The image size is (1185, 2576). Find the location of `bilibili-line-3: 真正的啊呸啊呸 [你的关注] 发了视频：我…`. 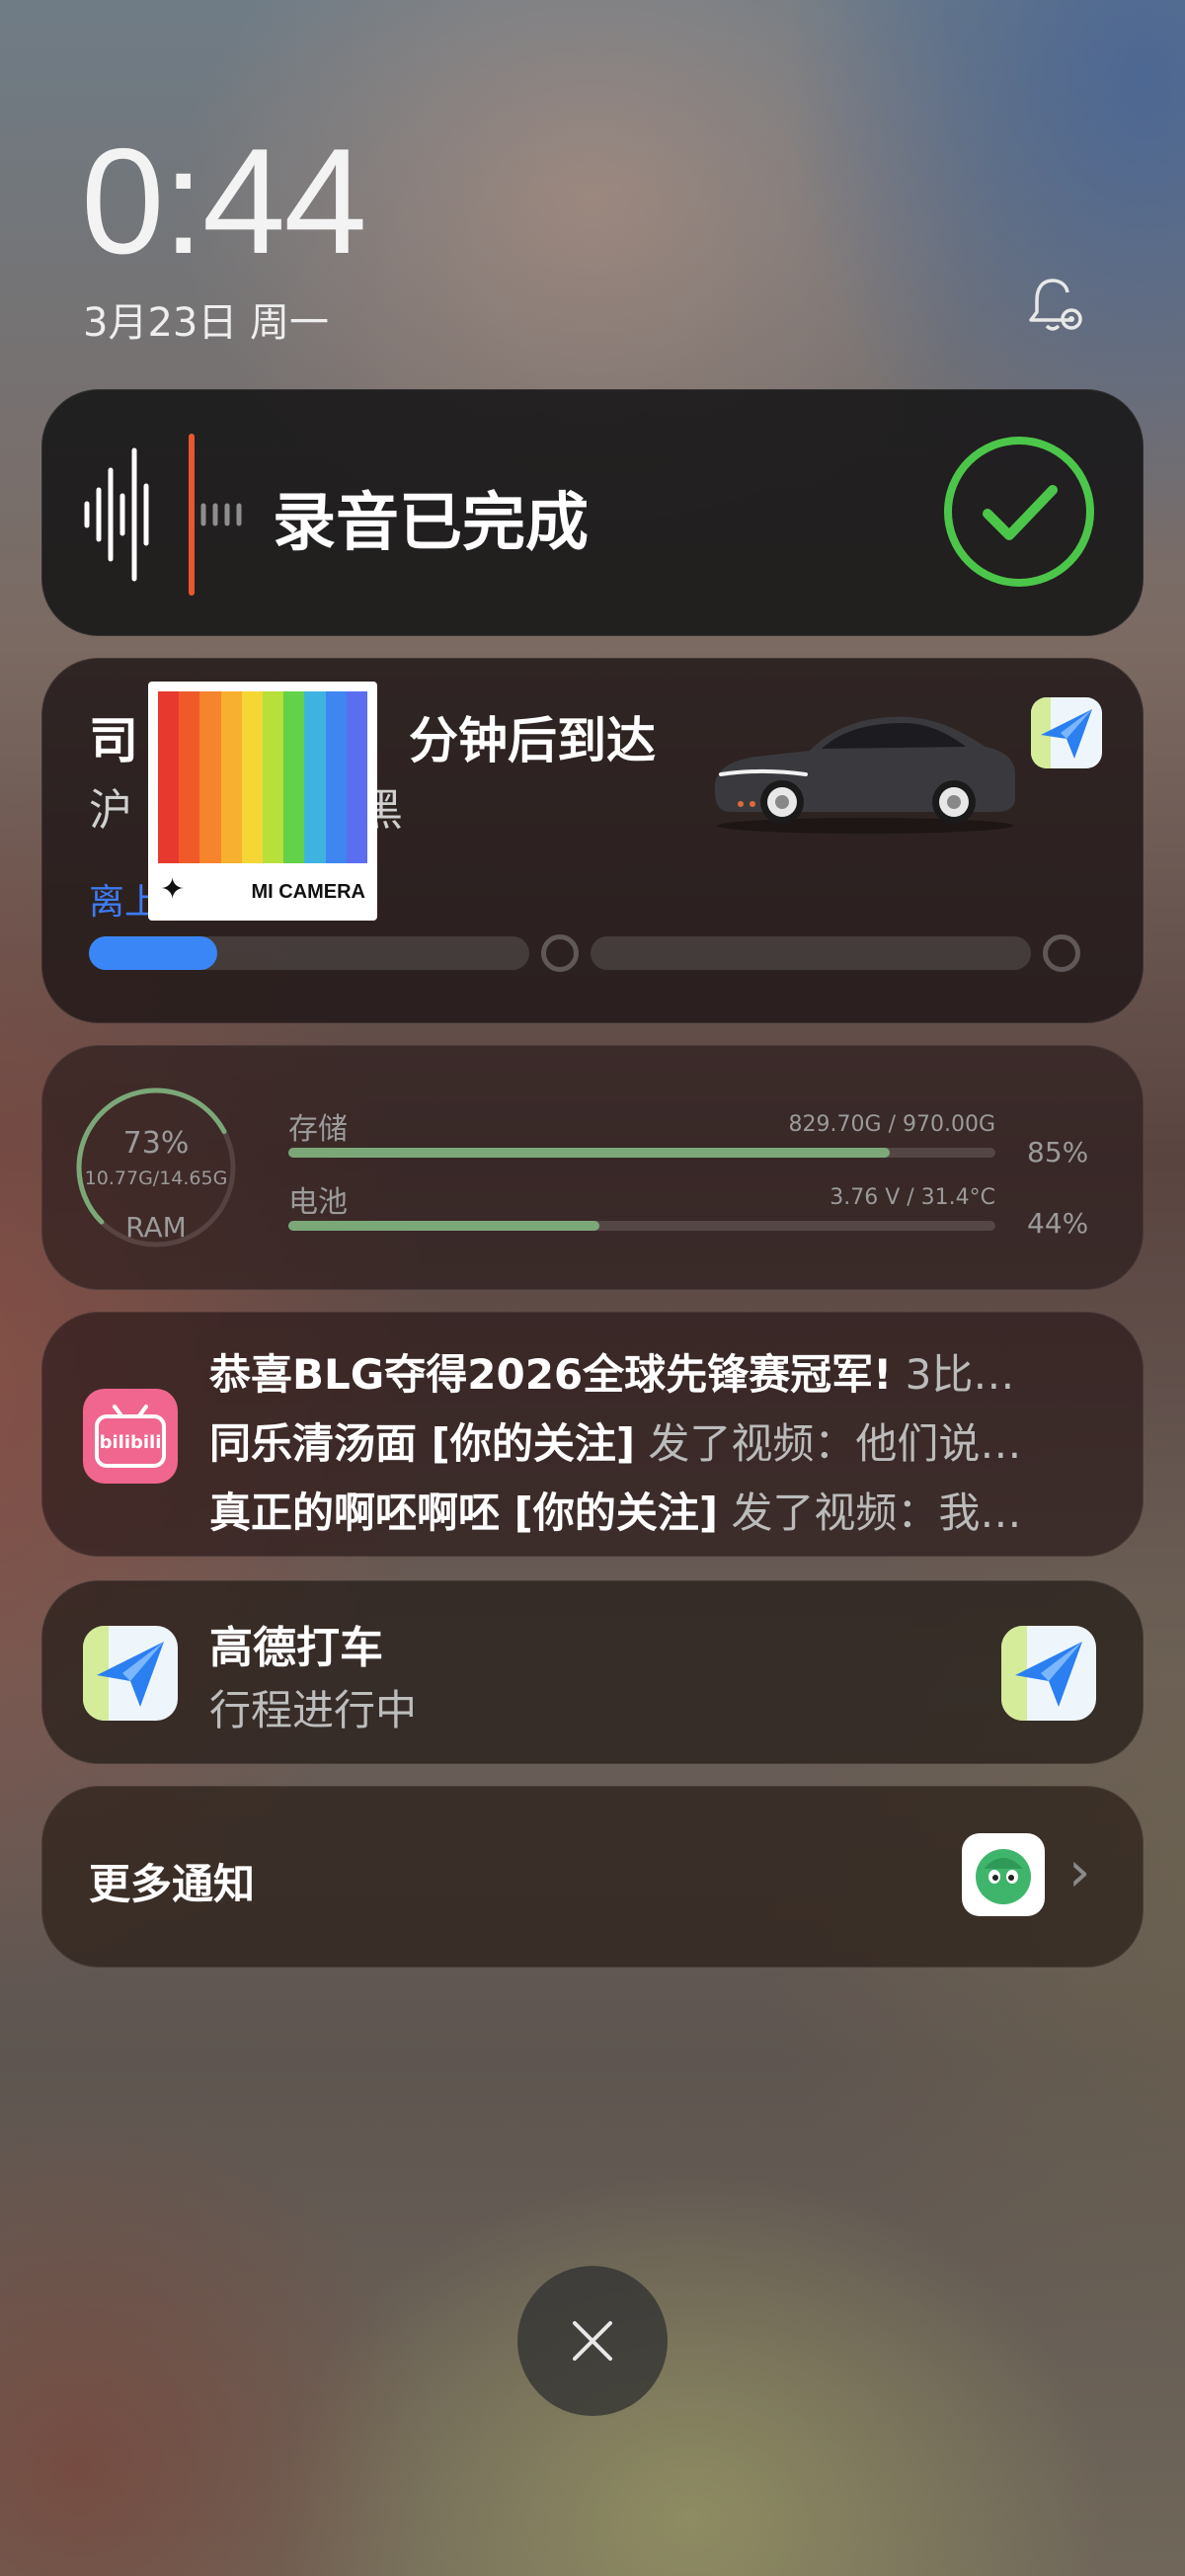

bilibili-line-3: 真正的啊呸啊呸 [你的关注] 发了视频：我… is located at coordinates (646, 1510).